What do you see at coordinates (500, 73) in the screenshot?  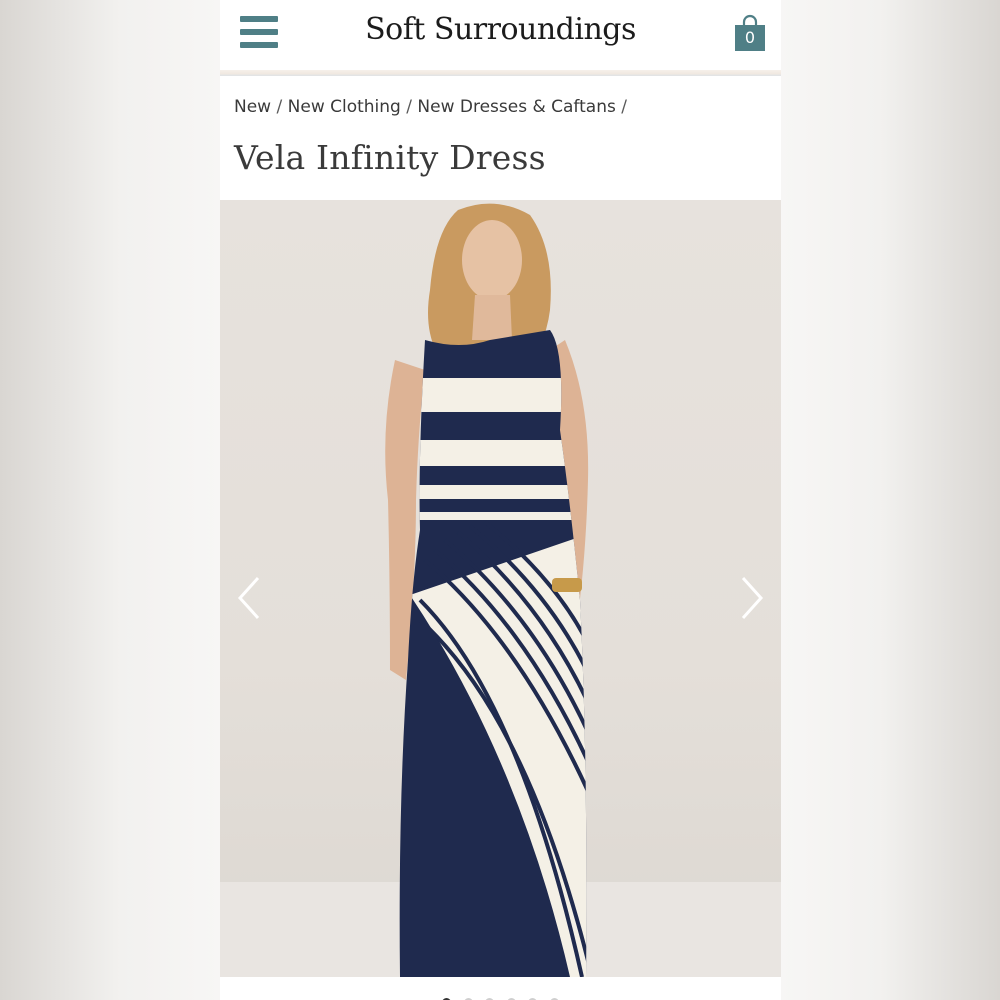 I see `header-divider` at bounding box center [500, 73].